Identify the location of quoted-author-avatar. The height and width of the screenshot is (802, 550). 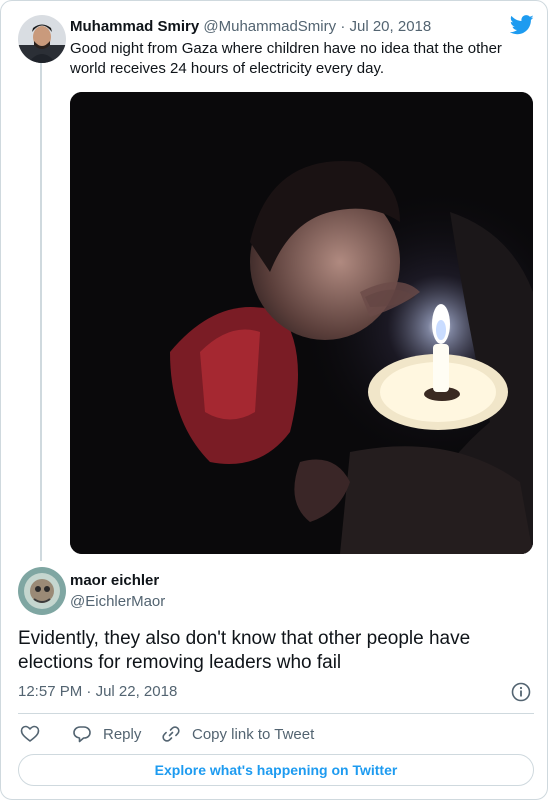
(42, 39).